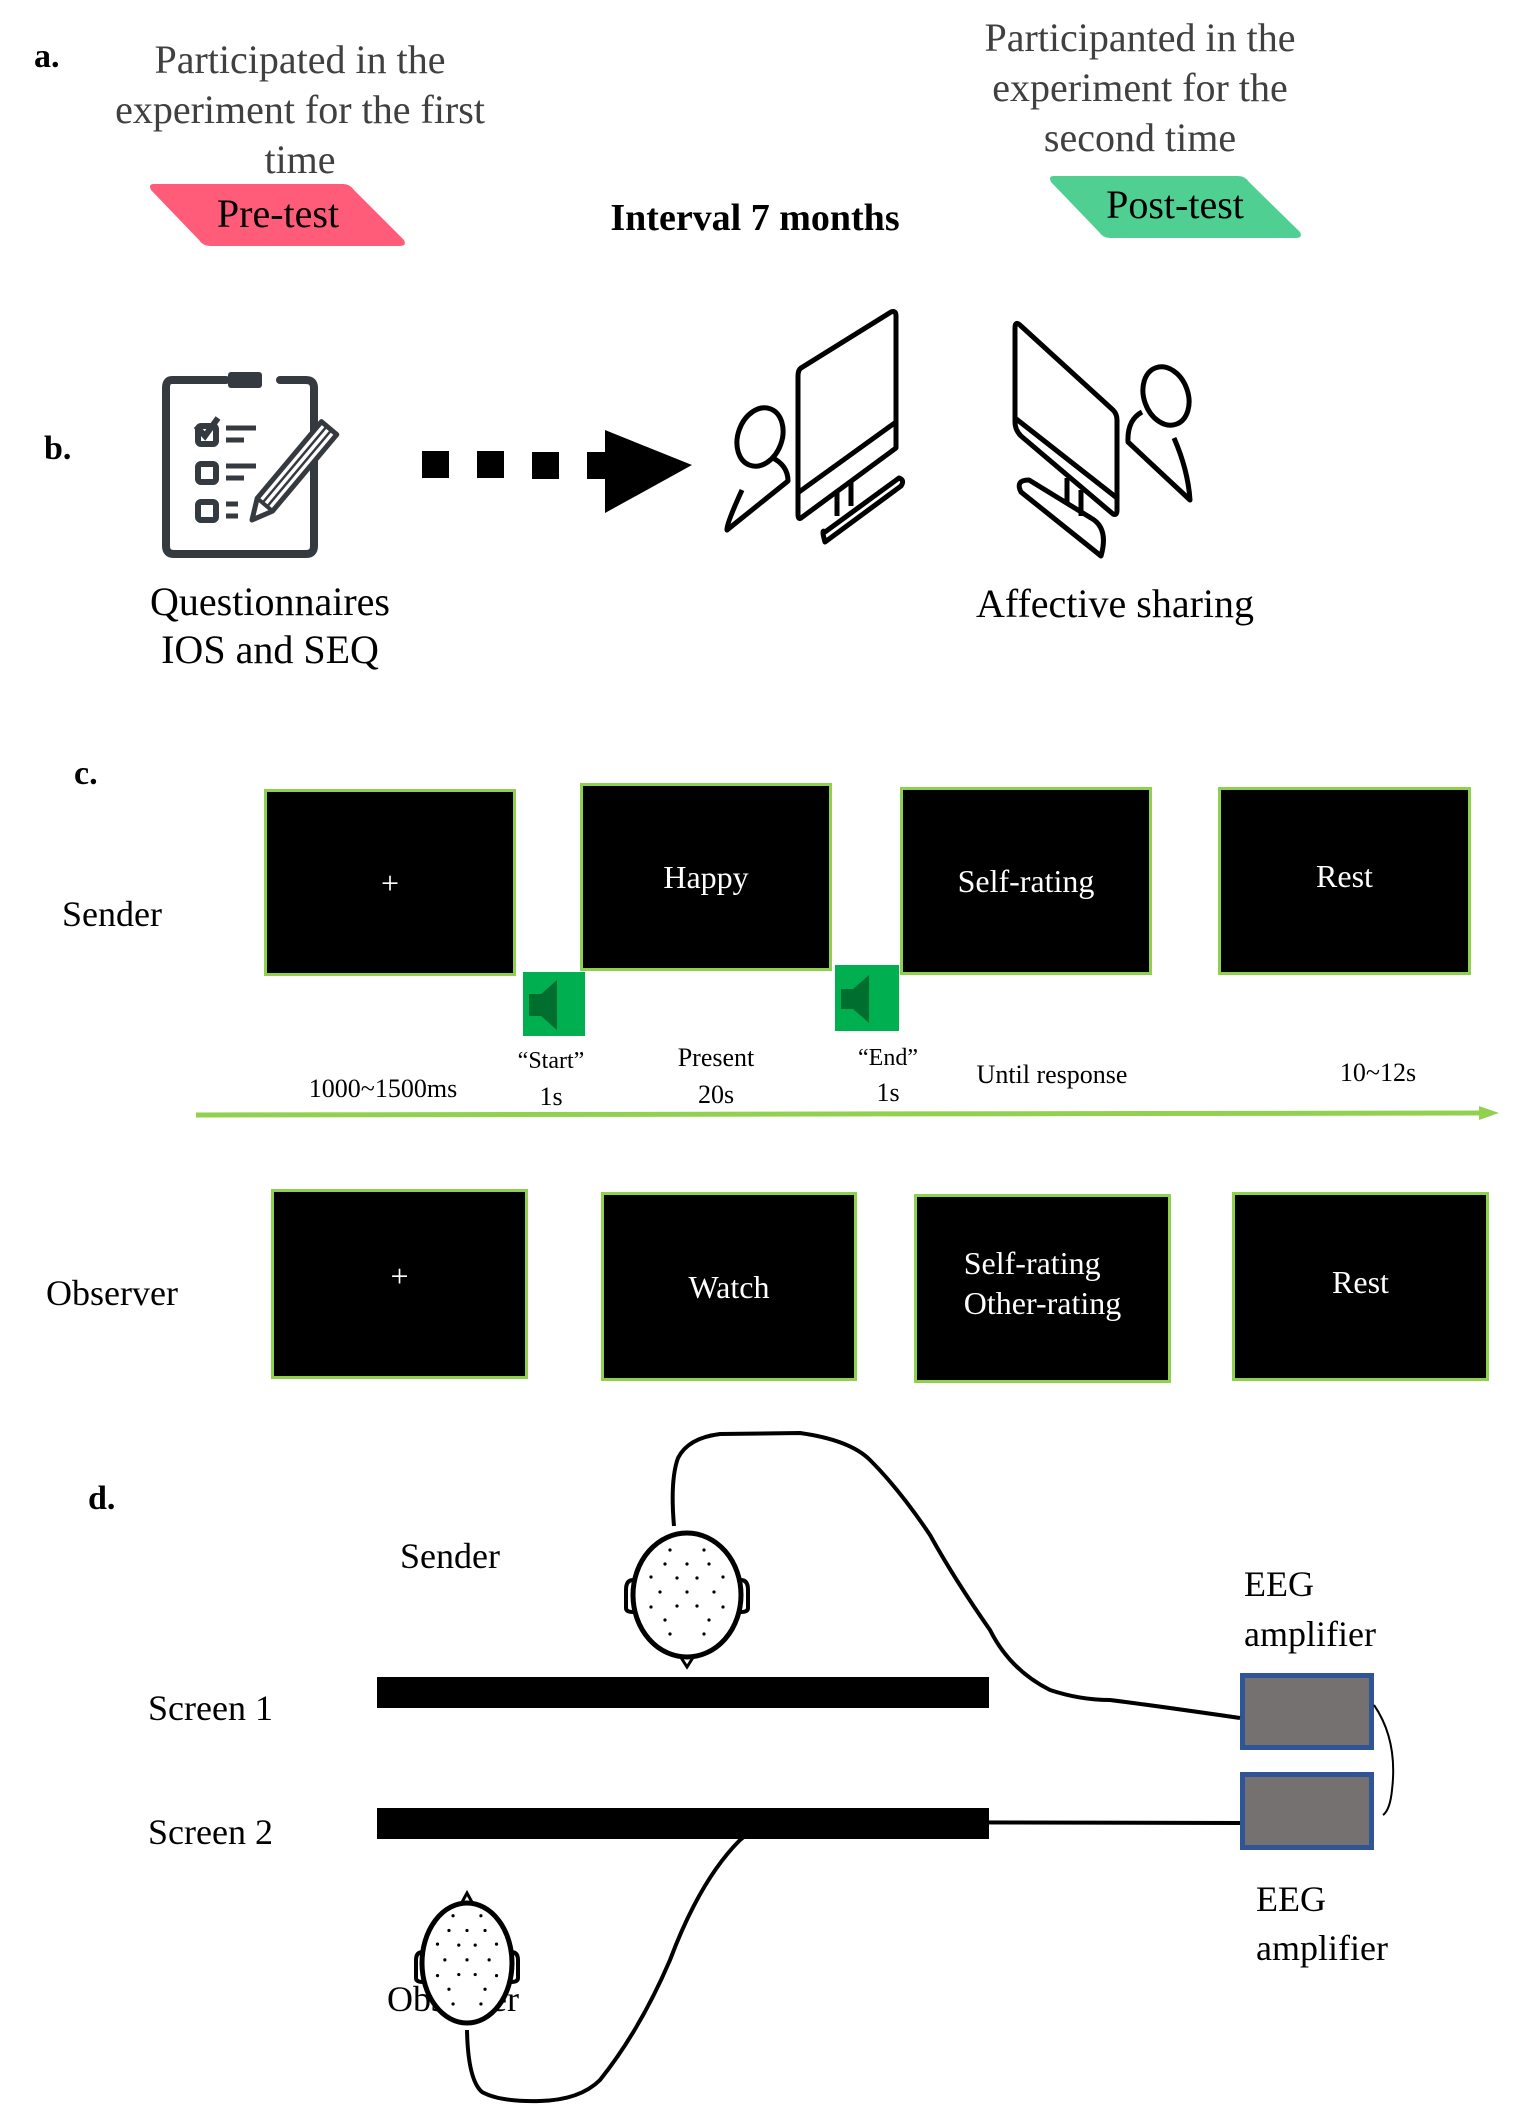  Describe the element at coordinates (955, 1575) in the screenshot. I see `sender-eeg-cable` at that location.